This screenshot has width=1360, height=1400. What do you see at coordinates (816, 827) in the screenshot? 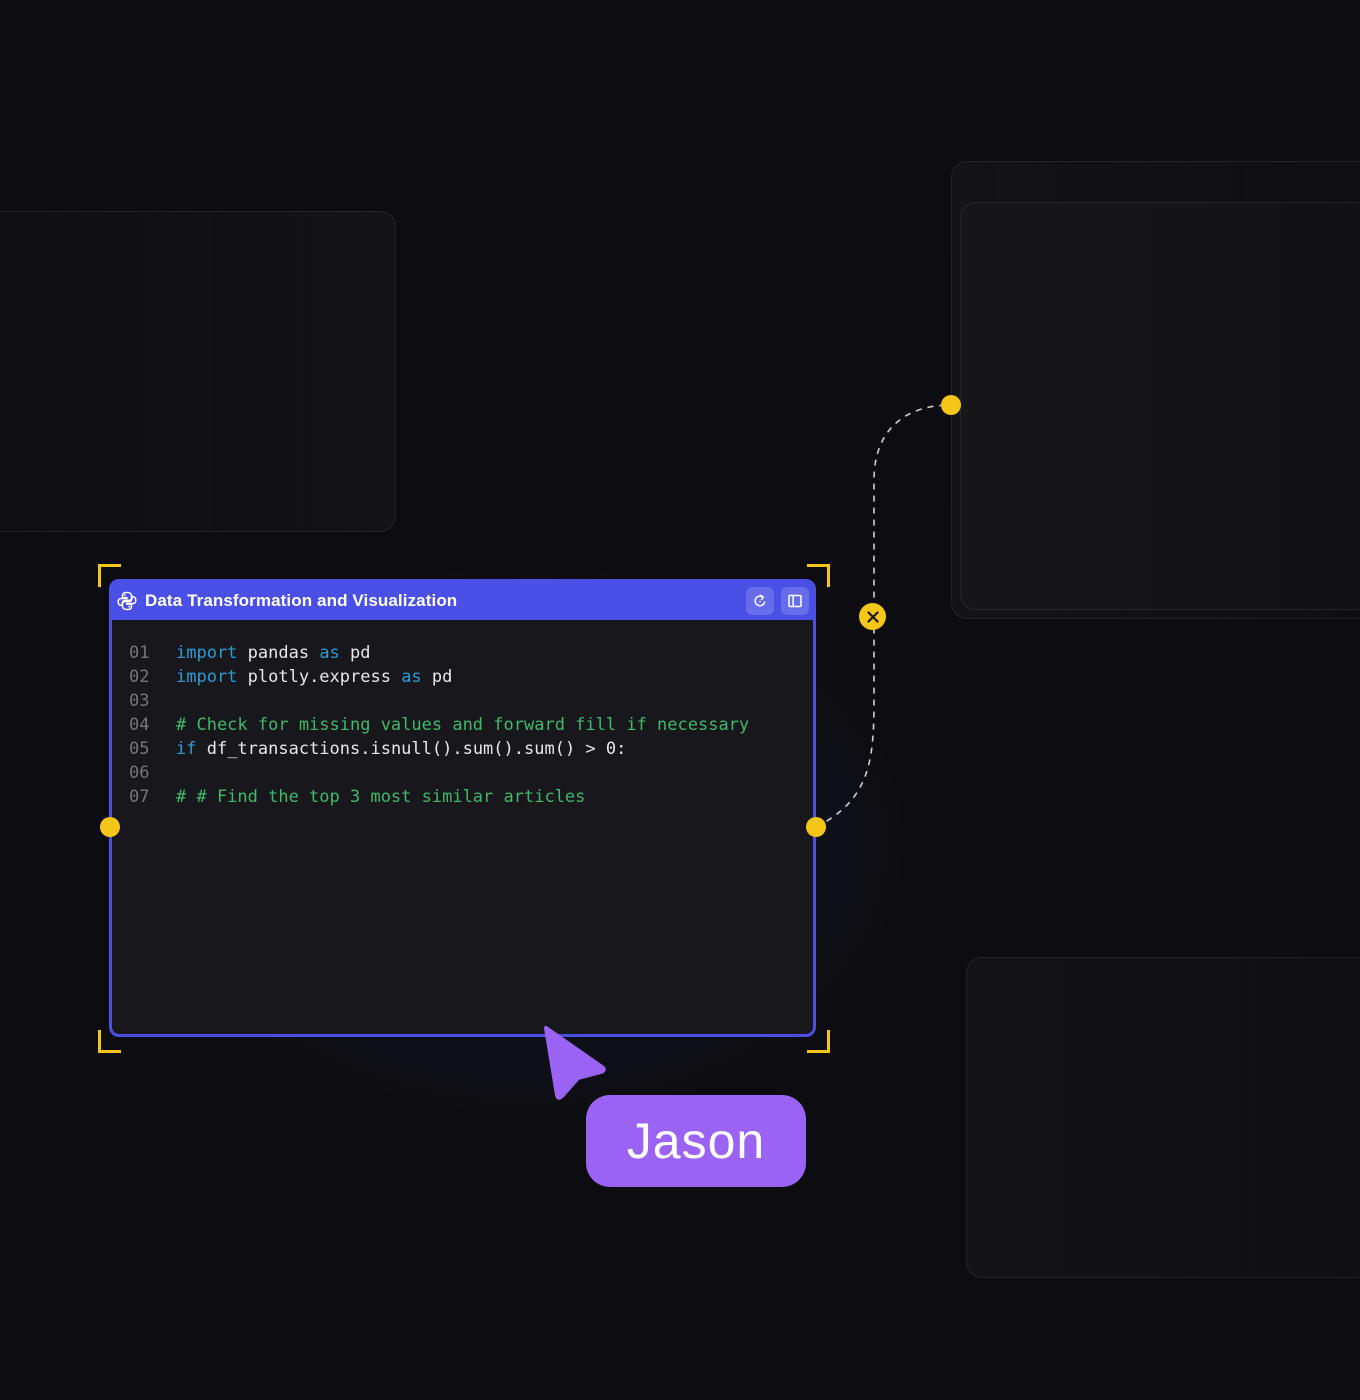
I see `output-port` at bounding box center [816, 827].